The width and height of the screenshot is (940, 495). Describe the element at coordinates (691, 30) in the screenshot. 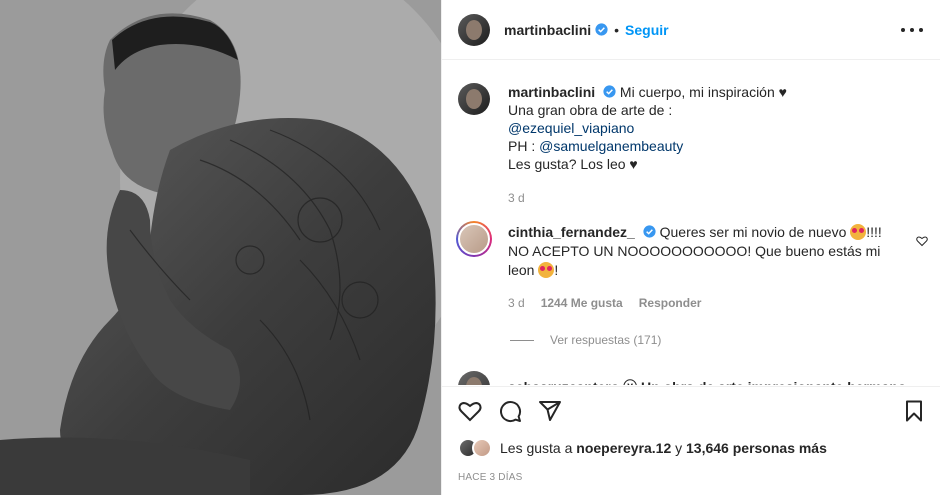

I see `post-header: martinbaclini • Seguir` at that location.